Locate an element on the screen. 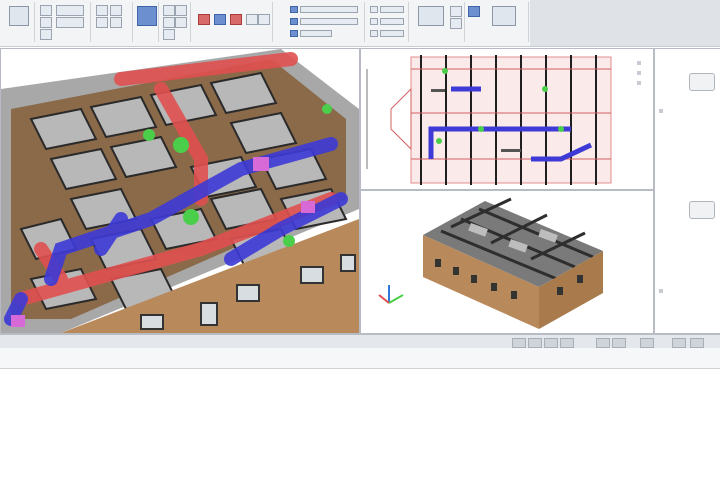 The width and height of the screenshot is (720, 480). plan-view-drawing is located at coordinates (507, 119).